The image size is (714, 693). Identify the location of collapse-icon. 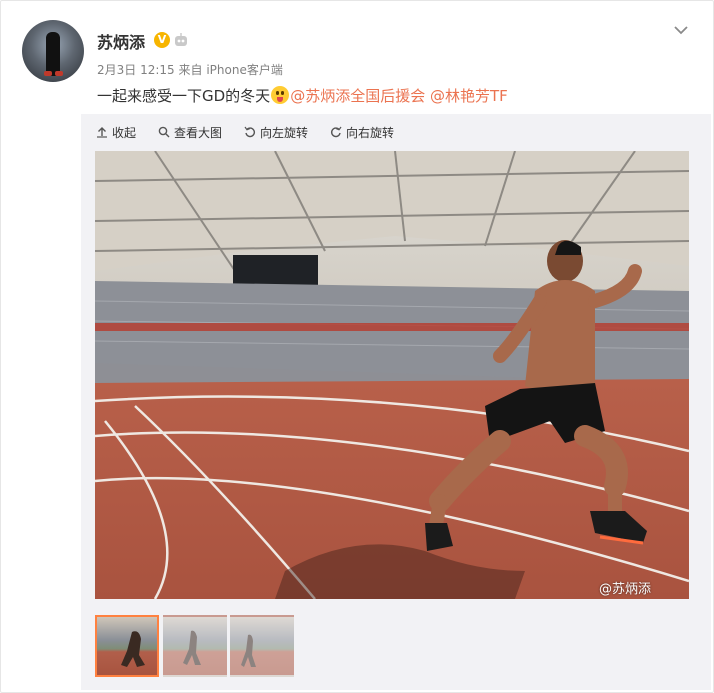
(102, 132).